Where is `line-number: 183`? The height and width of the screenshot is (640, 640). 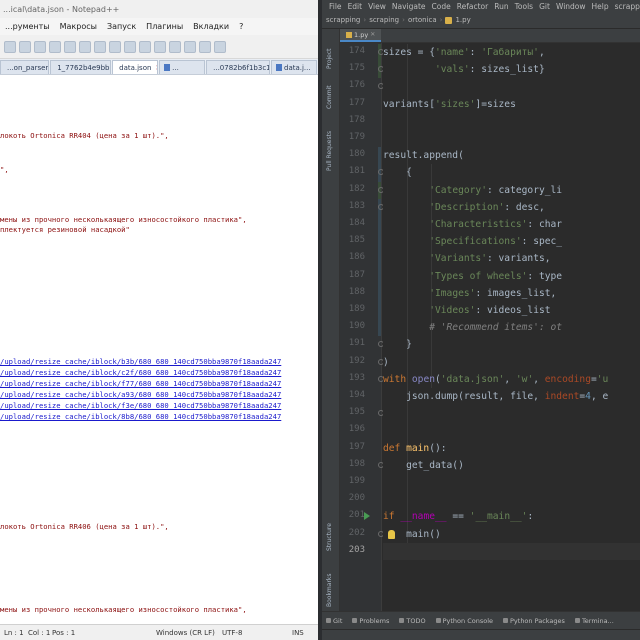 line-number: 183 is located at coordinates (357, 206).